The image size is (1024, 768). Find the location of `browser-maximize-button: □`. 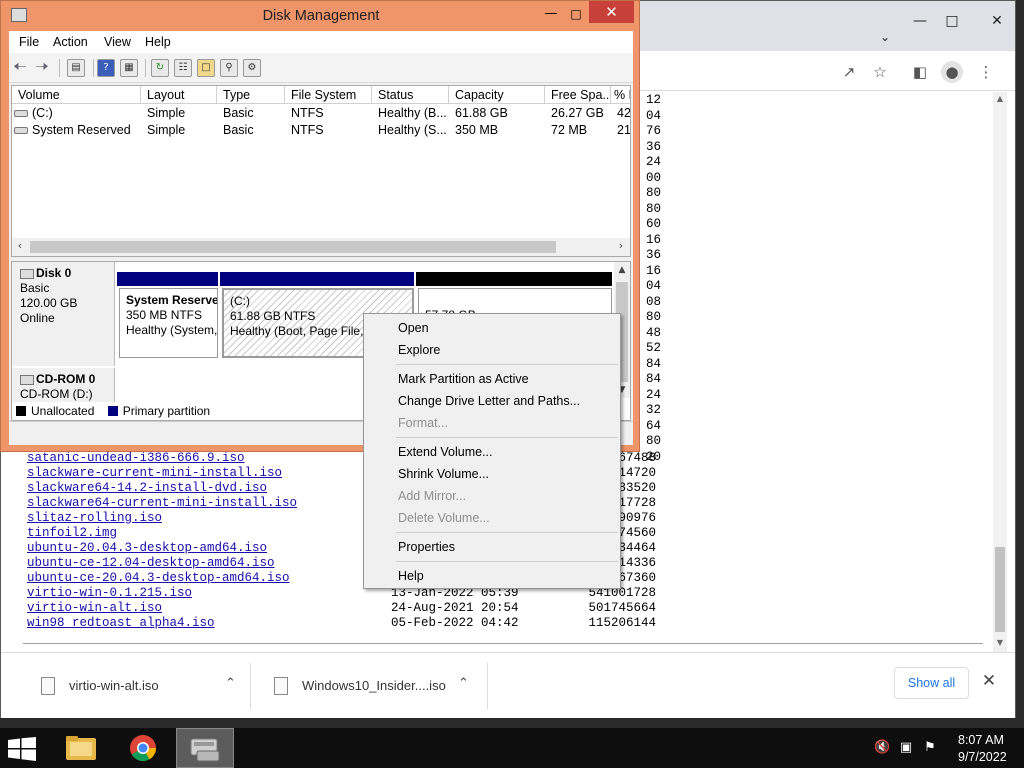

browser-maximize-button: □ is located at coordinates (952, 21).